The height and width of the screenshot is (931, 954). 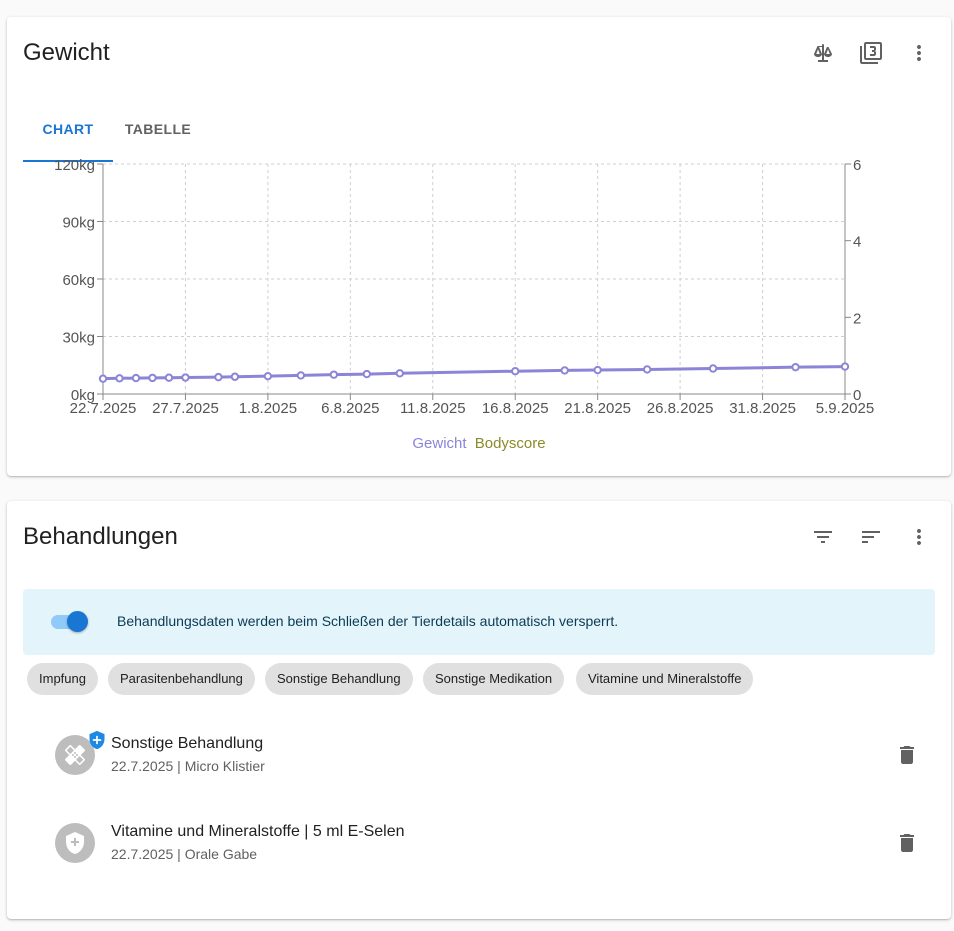 What do you see at coordinates (78, 223) in the screenshot?
I see `y-left-tick-label: 90kg` at bounding box center [78, 223].